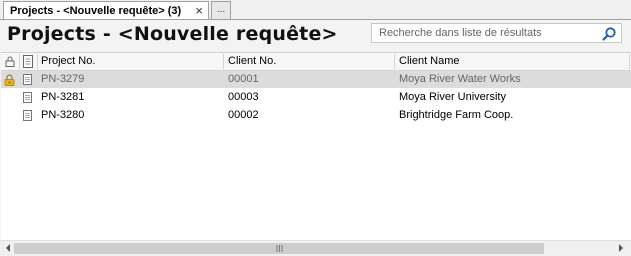 Image resolution: width=631 pixels, height=256 pixels. I want to click on results-header: Projects - <Nouvelle requête>, so click(315, 36).